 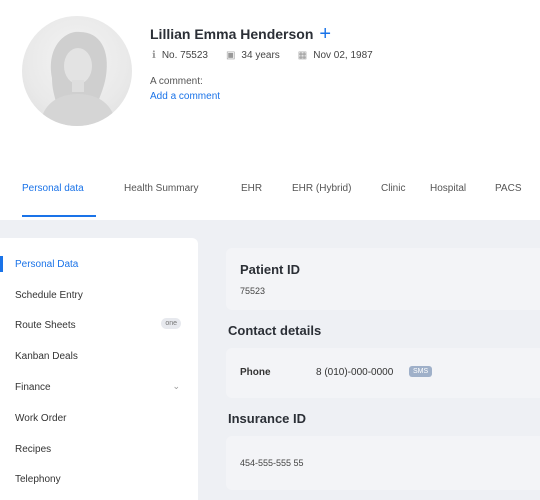 I want to click on sidebar-item-label: Telephony, so click(x=38, y=479).